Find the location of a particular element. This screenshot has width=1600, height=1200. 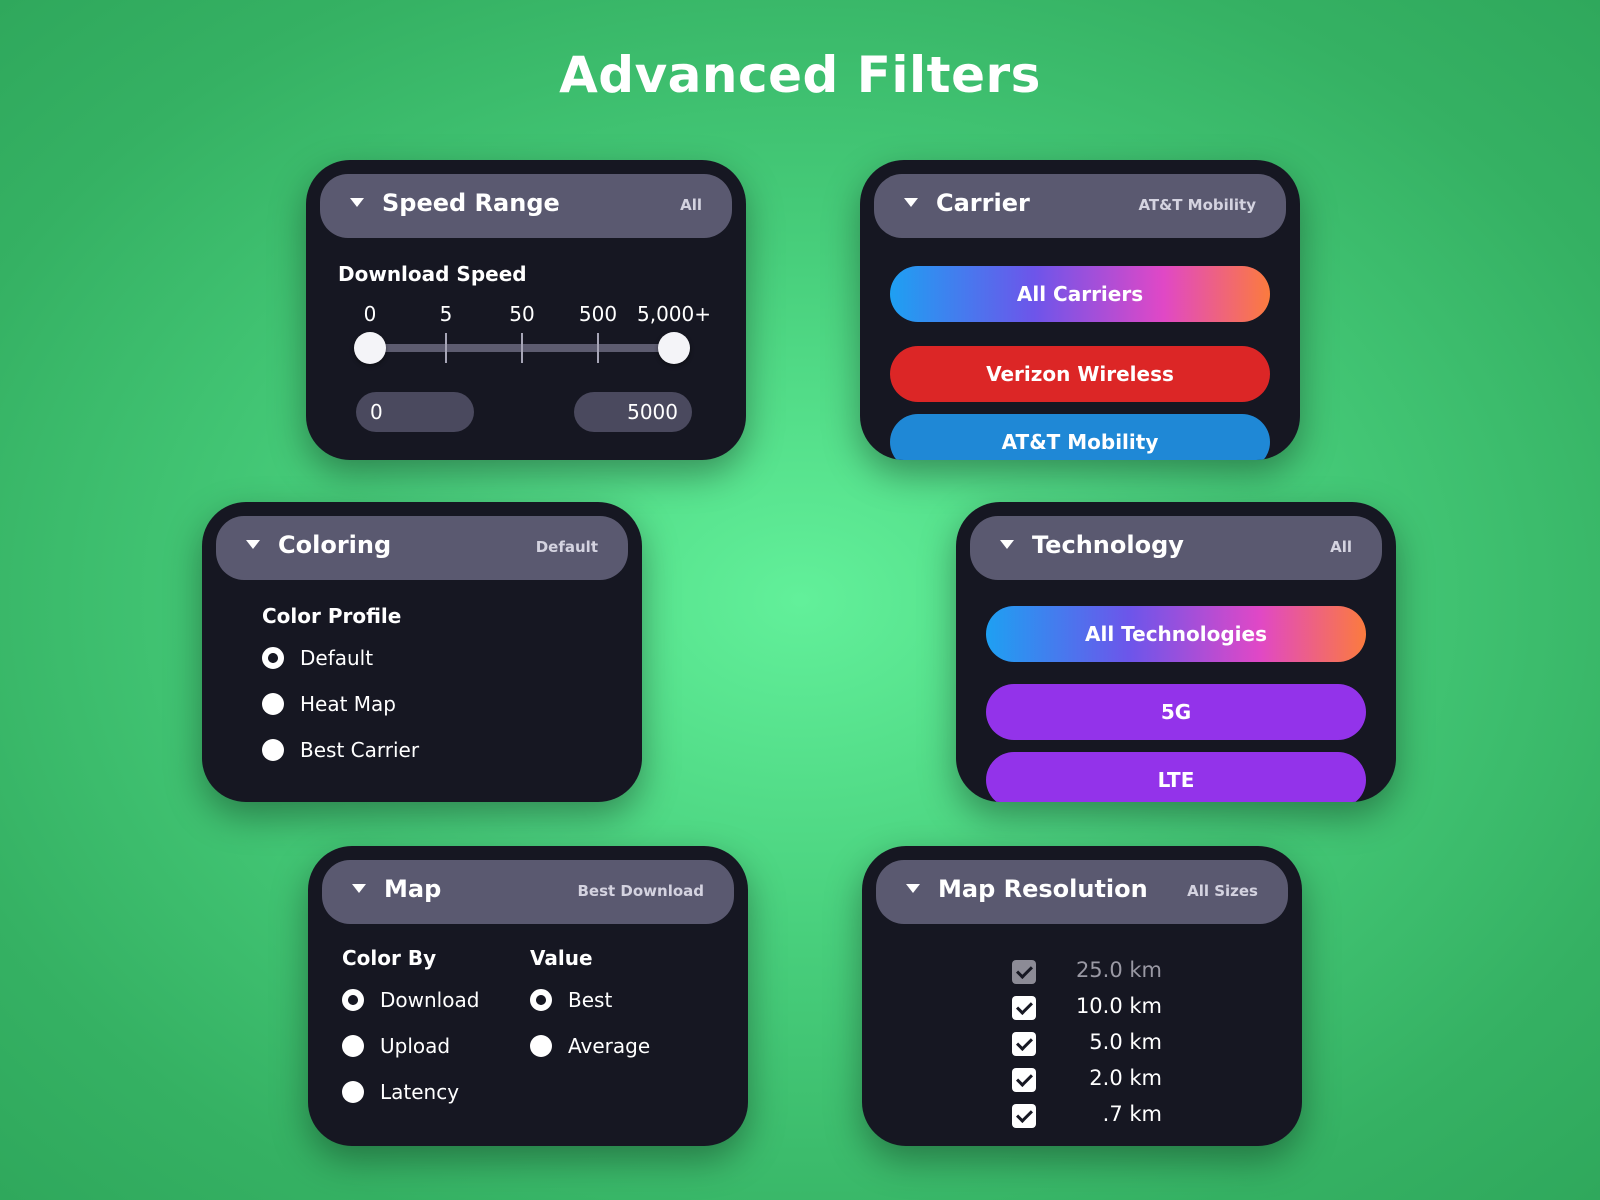

page-title: Advanced Filters is located at coordinates (800, 75).